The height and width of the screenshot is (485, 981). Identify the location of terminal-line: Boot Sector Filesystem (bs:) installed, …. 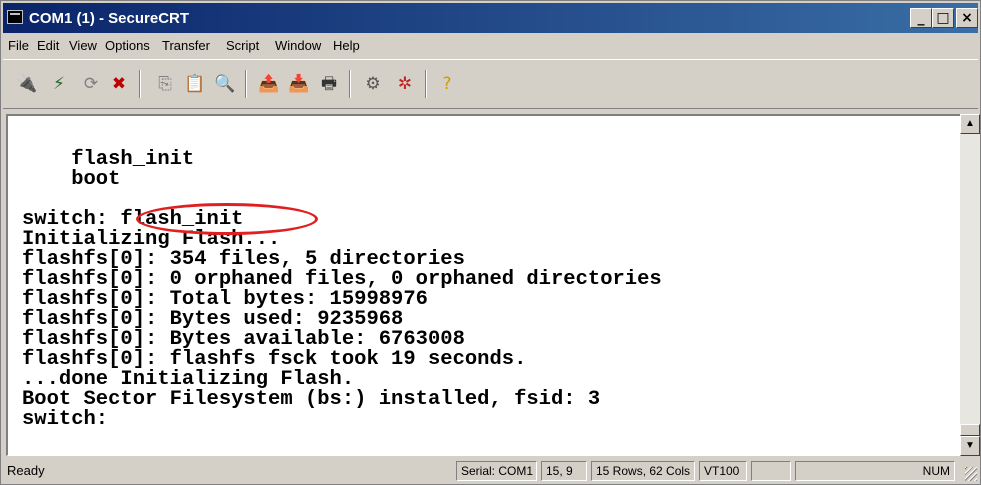
(311, 399).